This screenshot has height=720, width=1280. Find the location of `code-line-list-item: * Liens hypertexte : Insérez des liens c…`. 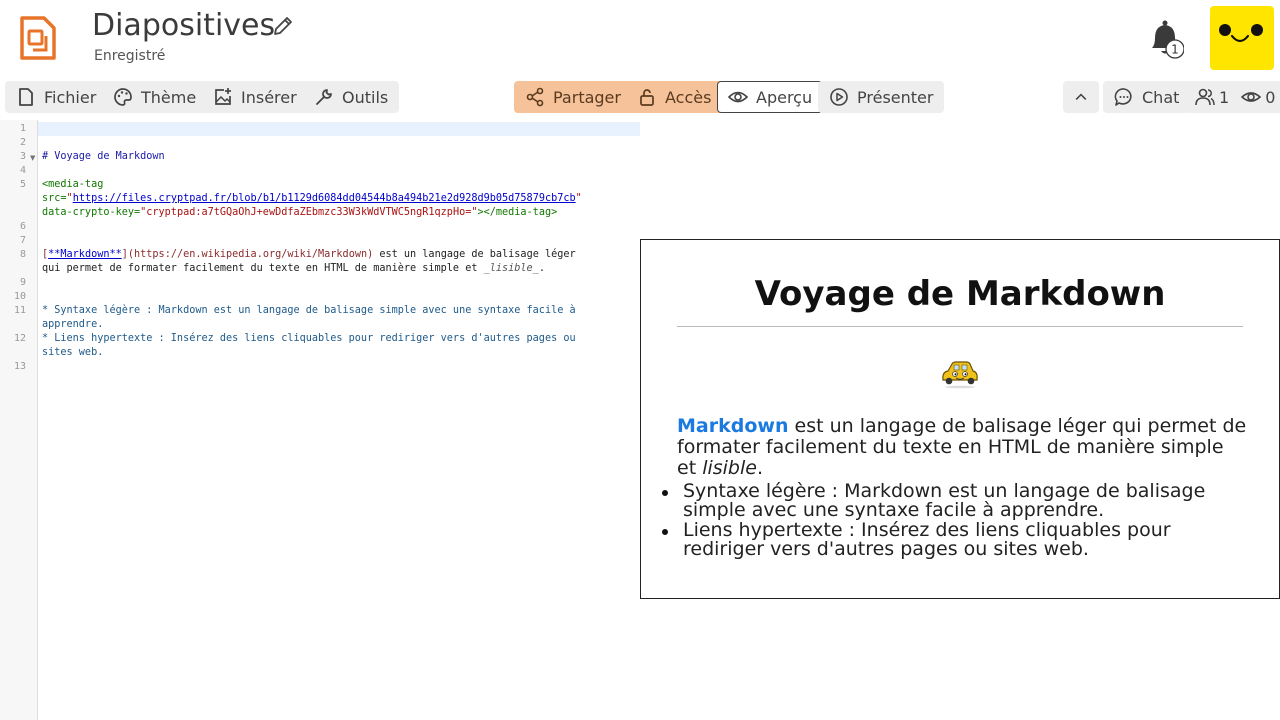

code-line-list-item: * Liens hypertexte : Insérez des liens c… is located at coordinates (309, 338).